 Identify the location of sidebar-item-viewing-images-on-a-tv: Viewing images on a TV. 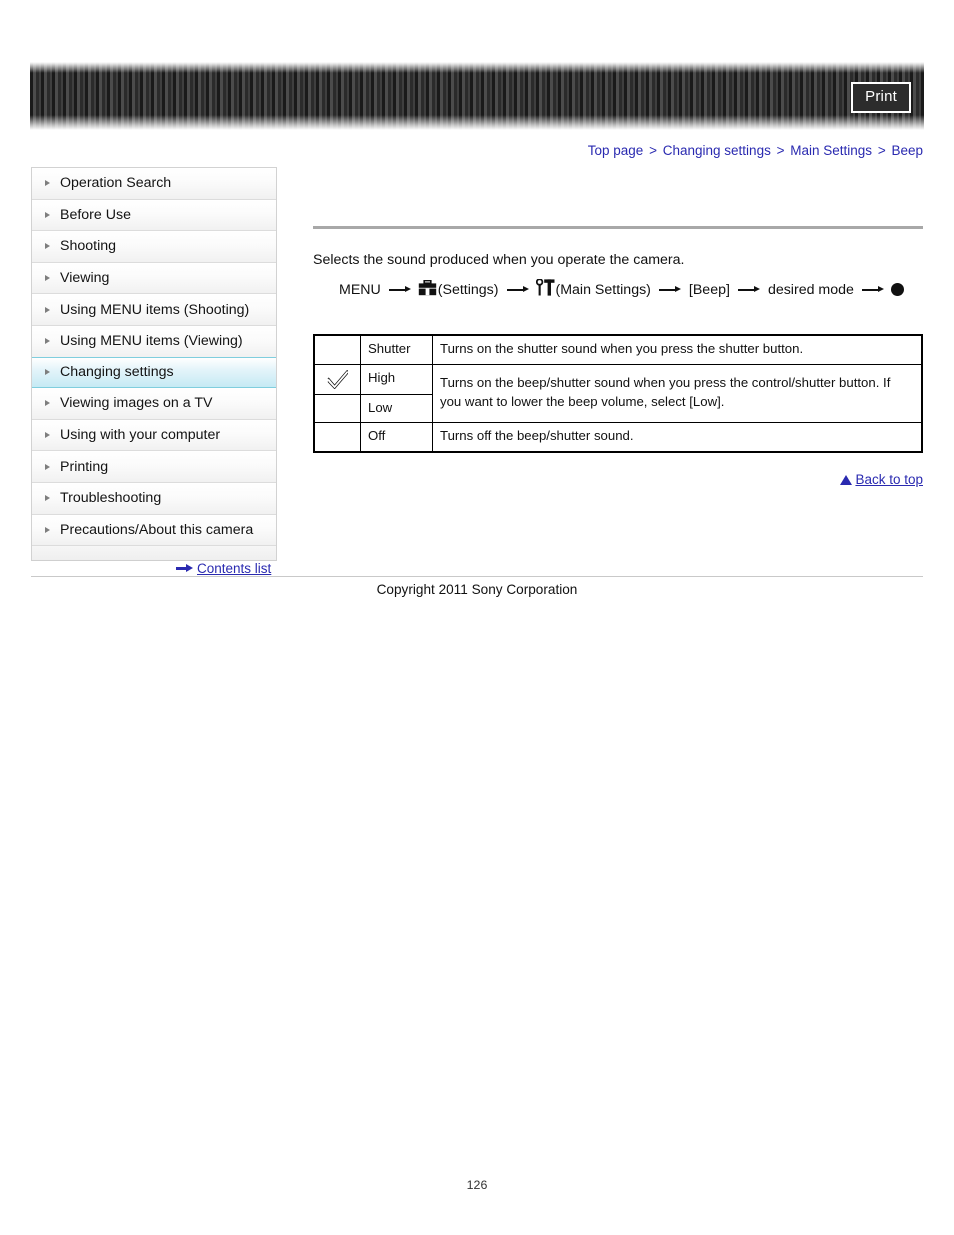
(154, 404).